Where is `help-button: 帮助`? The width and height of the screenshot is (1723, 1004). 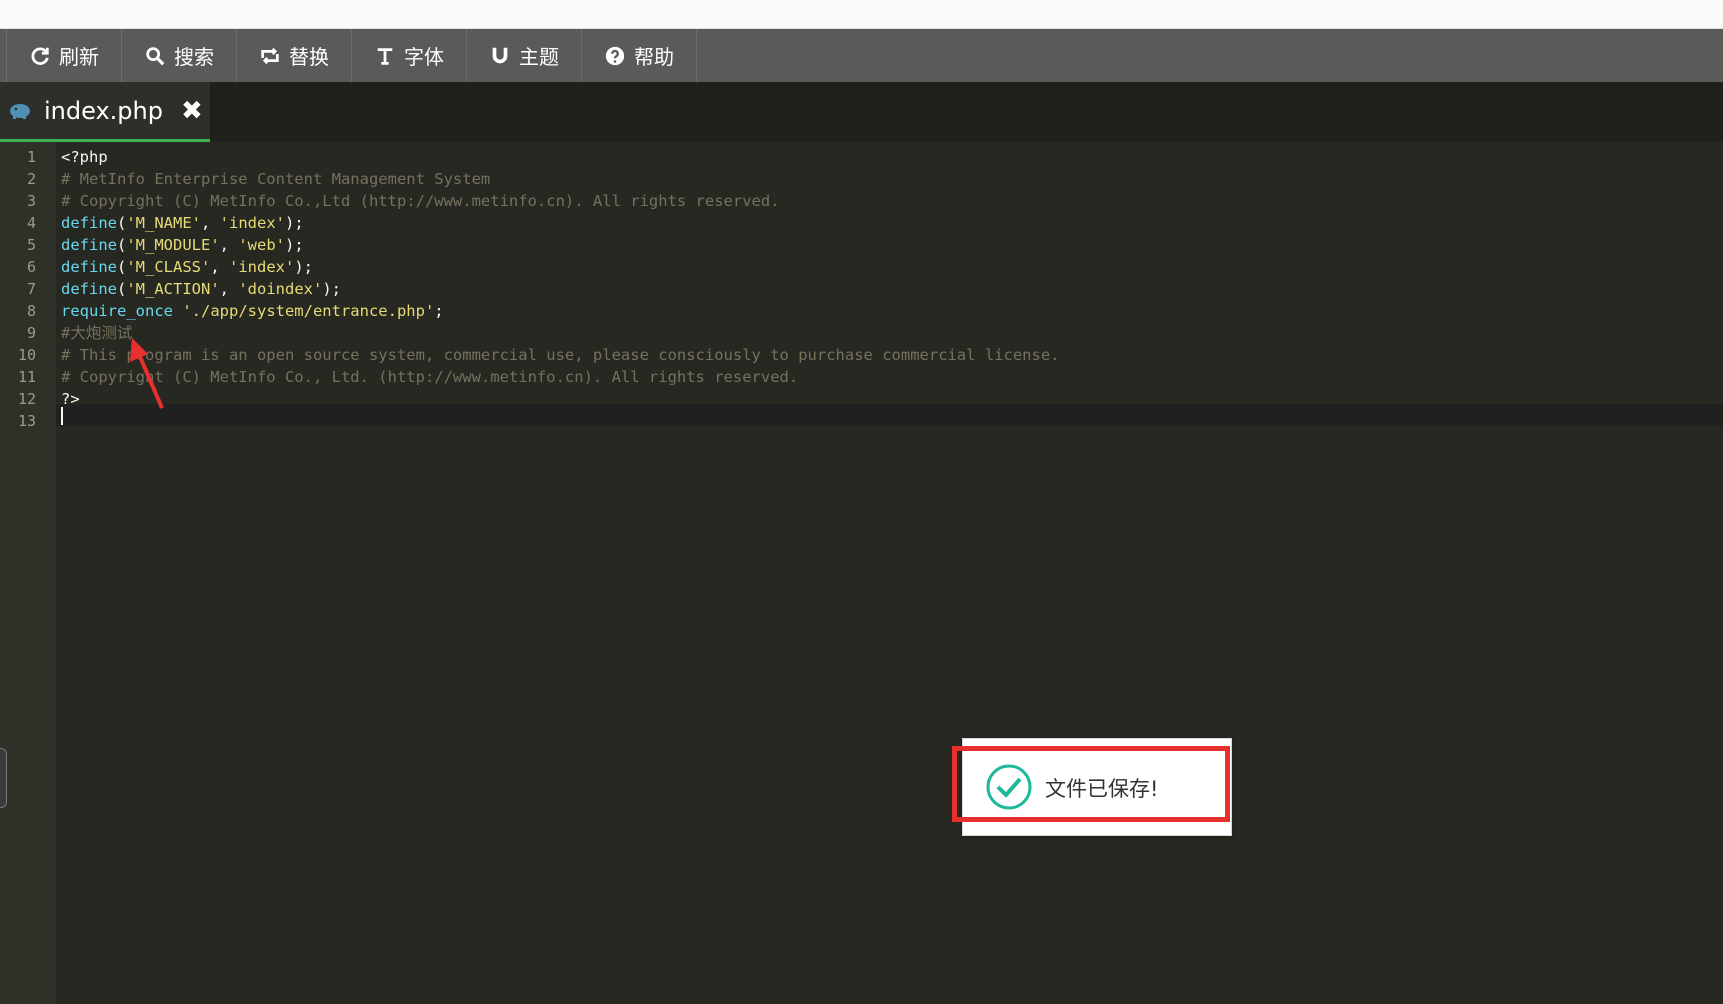 help-button: 帮助 is located at coordinates (639, 55).